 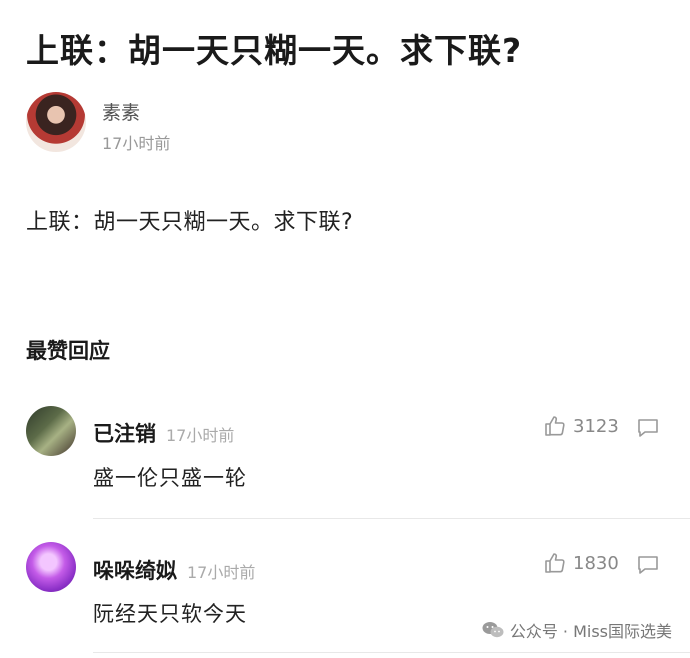 I want to click on author-avatar, so click(x=56, y=122).